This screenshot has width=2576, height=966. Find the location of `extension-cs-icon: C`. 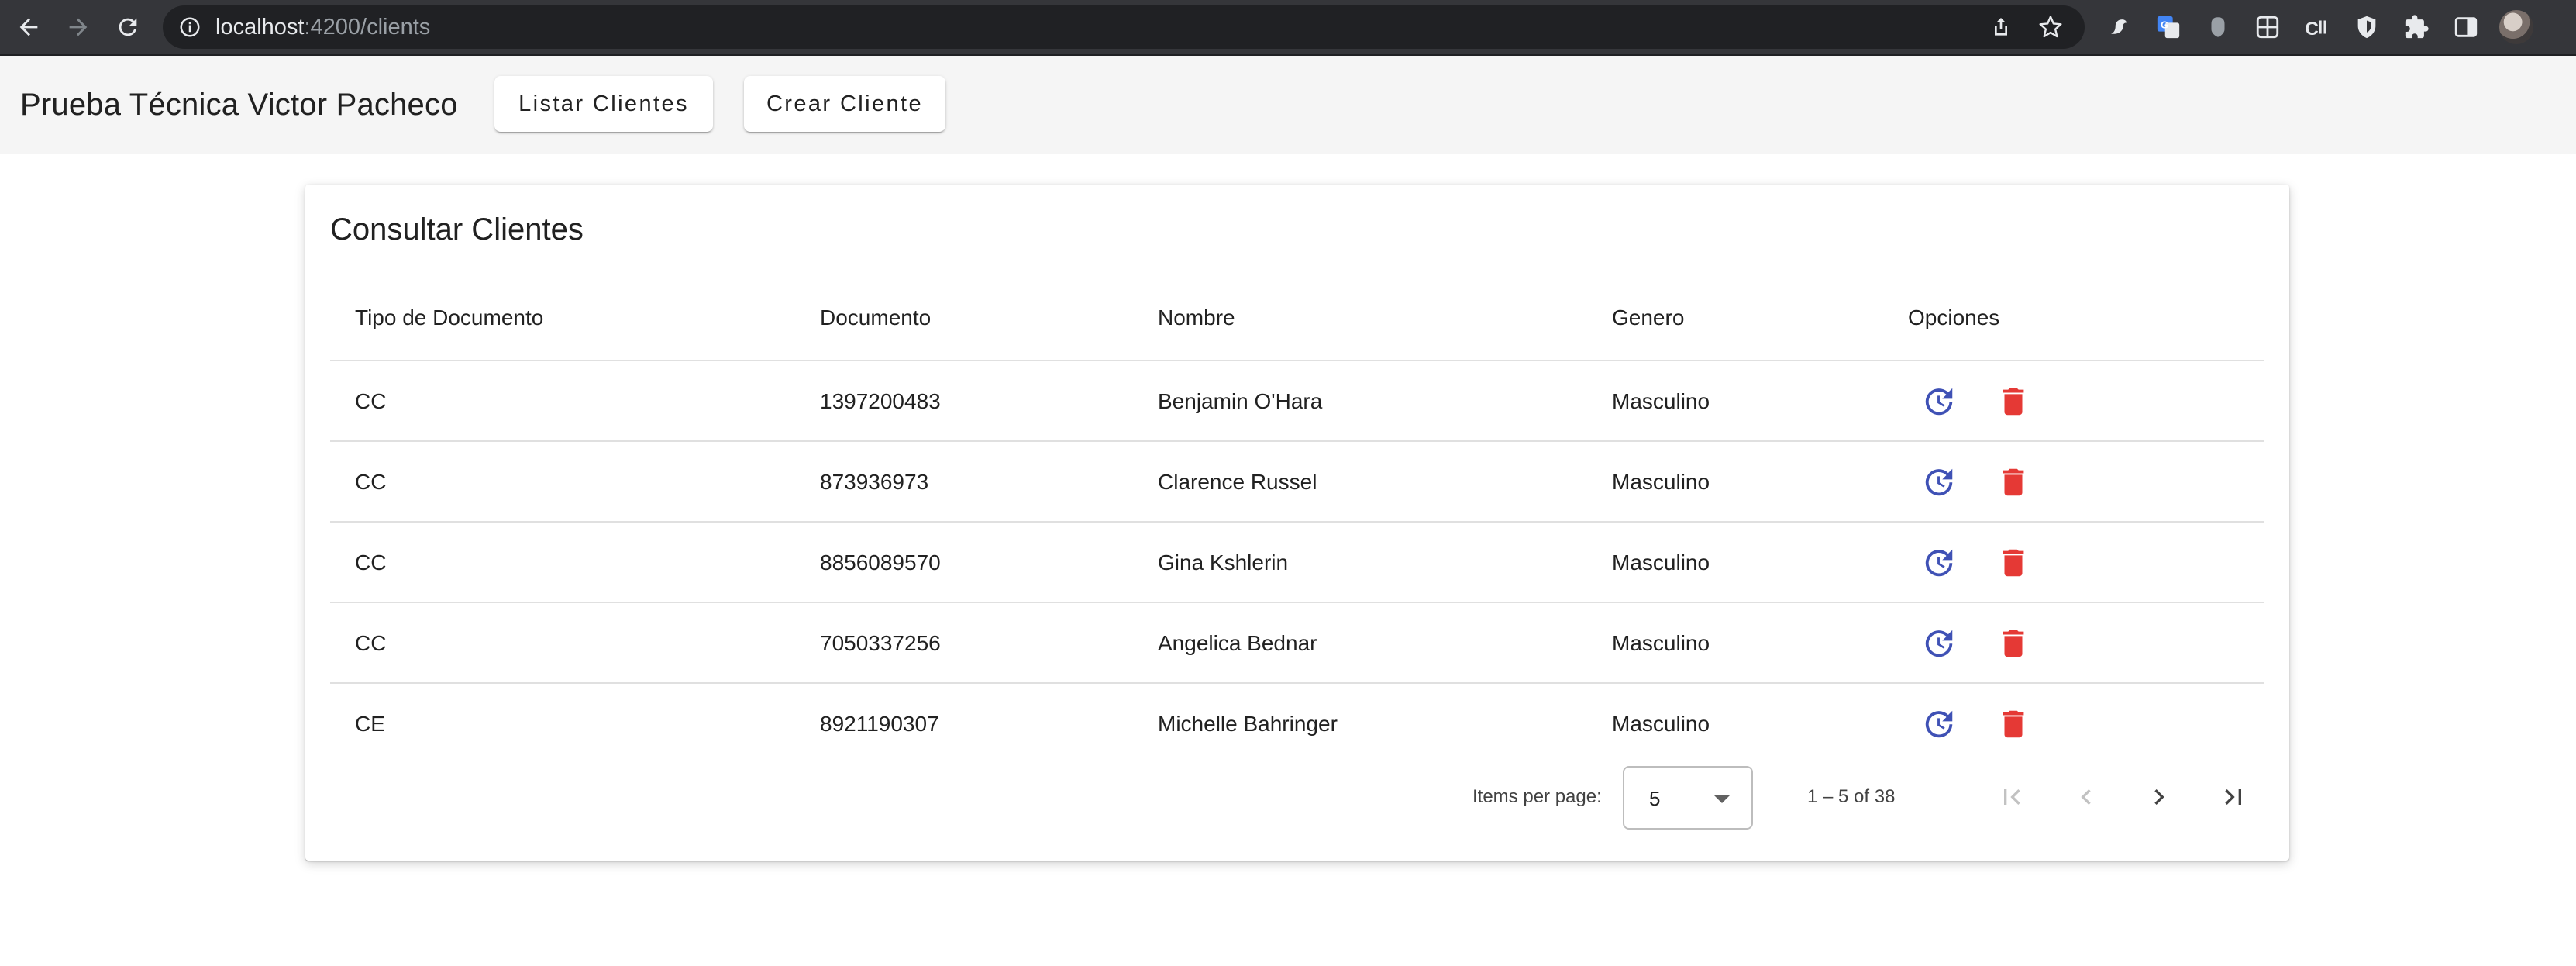

extension-cs-icon: C is located at coordinates (2317, 27).